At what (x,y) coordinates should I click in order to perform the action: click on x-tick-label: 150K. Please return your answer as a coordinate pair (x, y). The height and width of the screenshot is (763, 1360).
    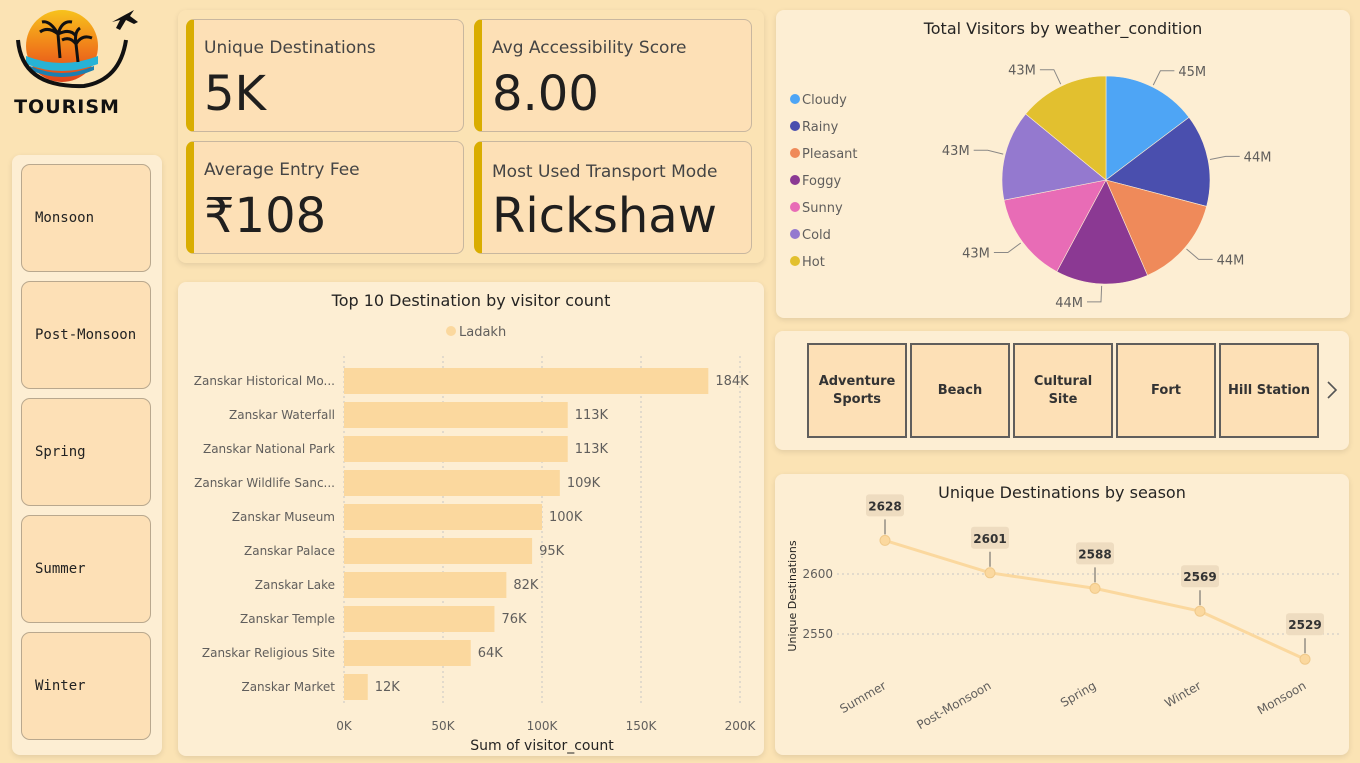
    Looking at the image, I should click on (642, 726).